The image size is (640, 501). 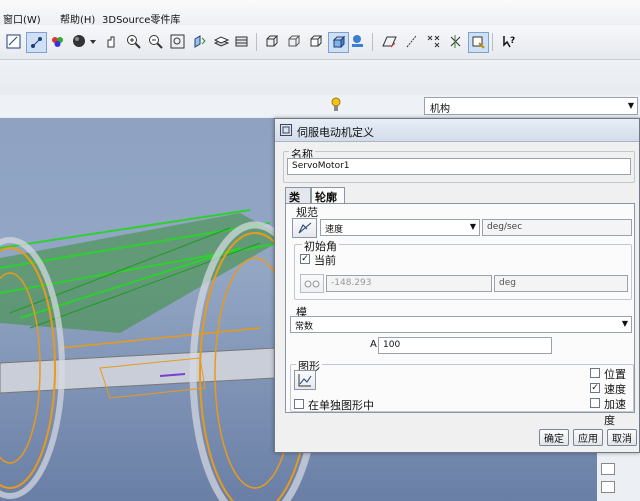 I want to click on angle-unit: deg, so click(x=561, y=283).